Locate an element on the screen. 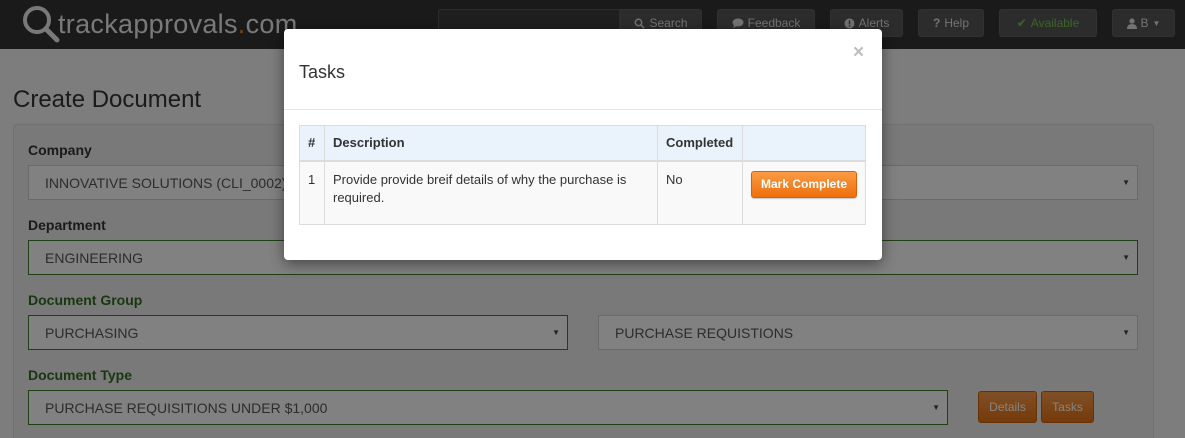 This screenshot has height=438, width=1185. task-action-cell: Mark Complete is located at coordinates (804, 192).